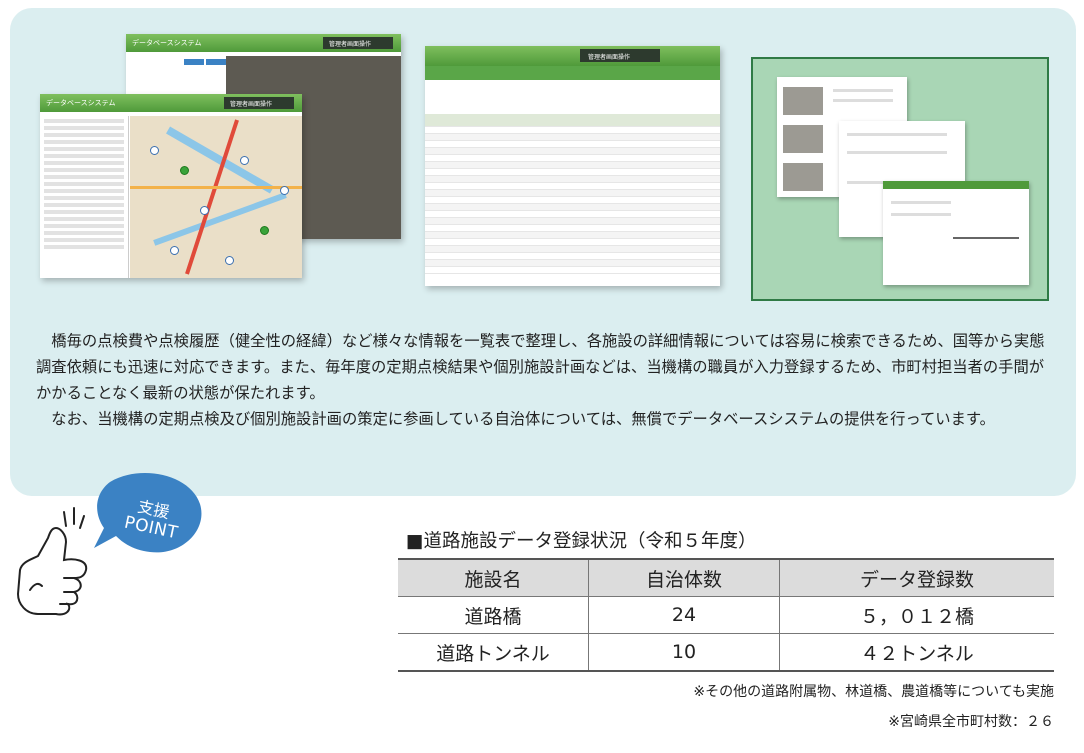 This screenshot has width=1084, height=753. What do you see at coordinates (684, 577) in the screenshot?
I see `header-municipality-count: 自治体数` at bounding box center [684, 577].